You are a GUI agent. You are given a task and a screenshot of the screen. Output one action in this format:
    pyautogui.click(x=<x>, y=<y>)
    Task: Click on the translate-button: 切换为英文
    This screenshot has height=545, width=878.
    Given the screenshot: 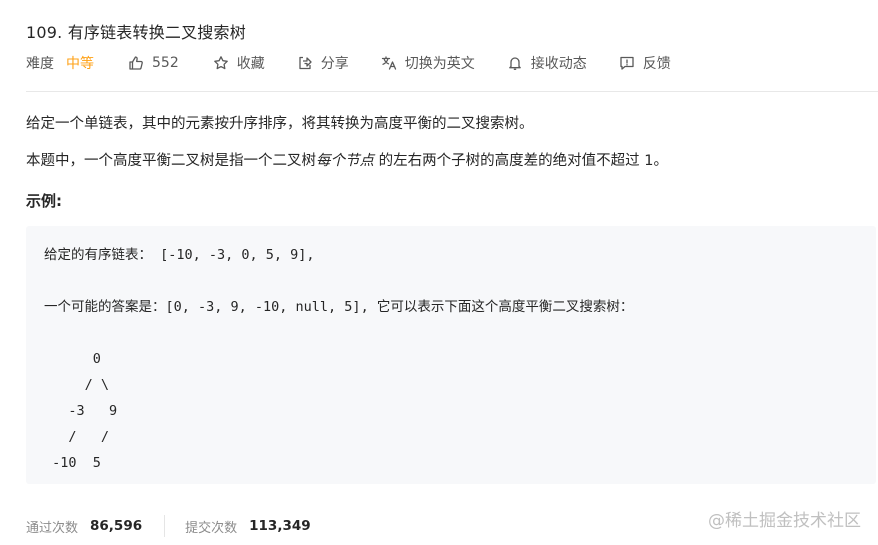 What is the action you would take?
    pyautogui.click(x=428, y=63)
    